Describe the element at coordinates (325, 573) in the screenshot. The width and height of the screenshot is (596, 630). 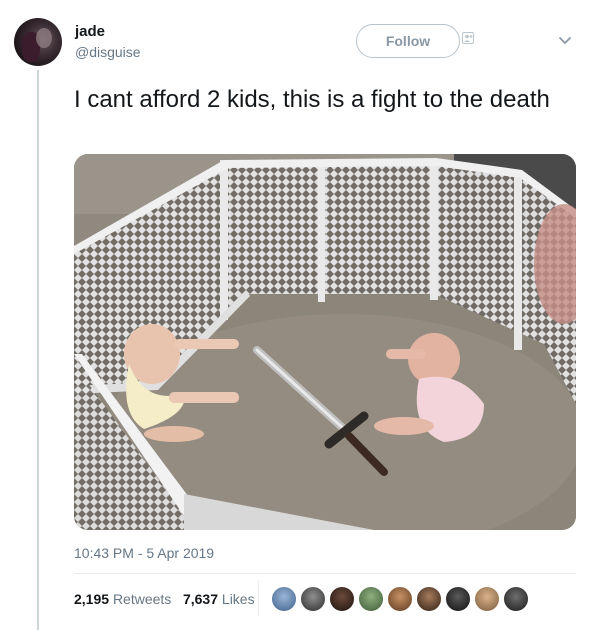
I see `divider` at that location.